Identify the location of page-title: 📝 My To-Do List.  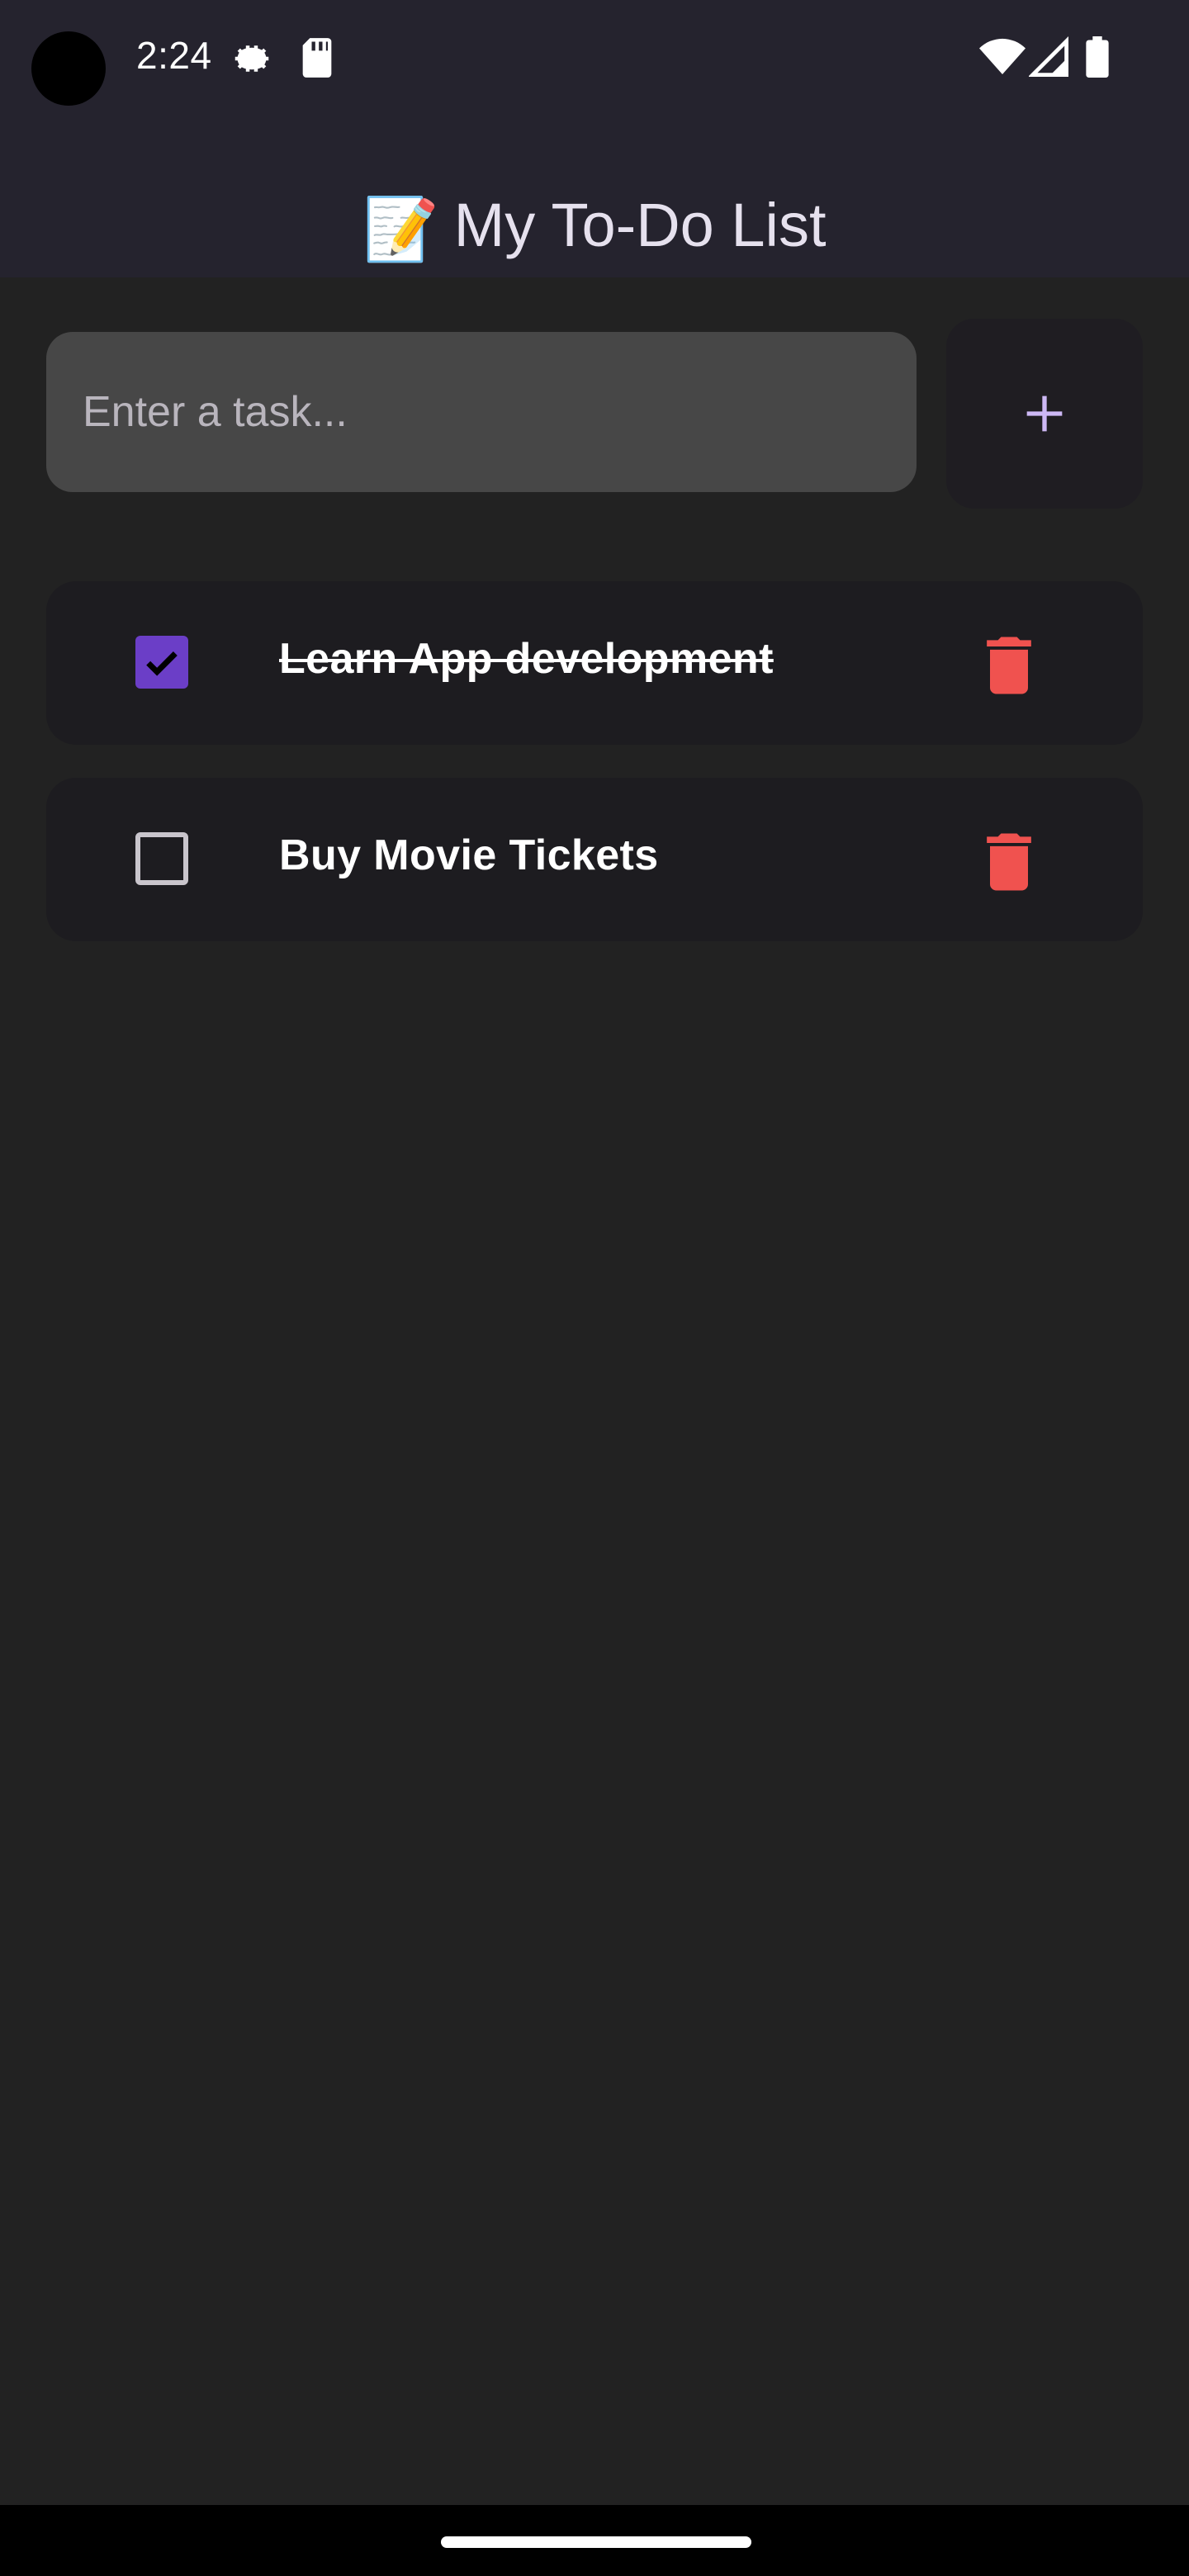
(594, 228).